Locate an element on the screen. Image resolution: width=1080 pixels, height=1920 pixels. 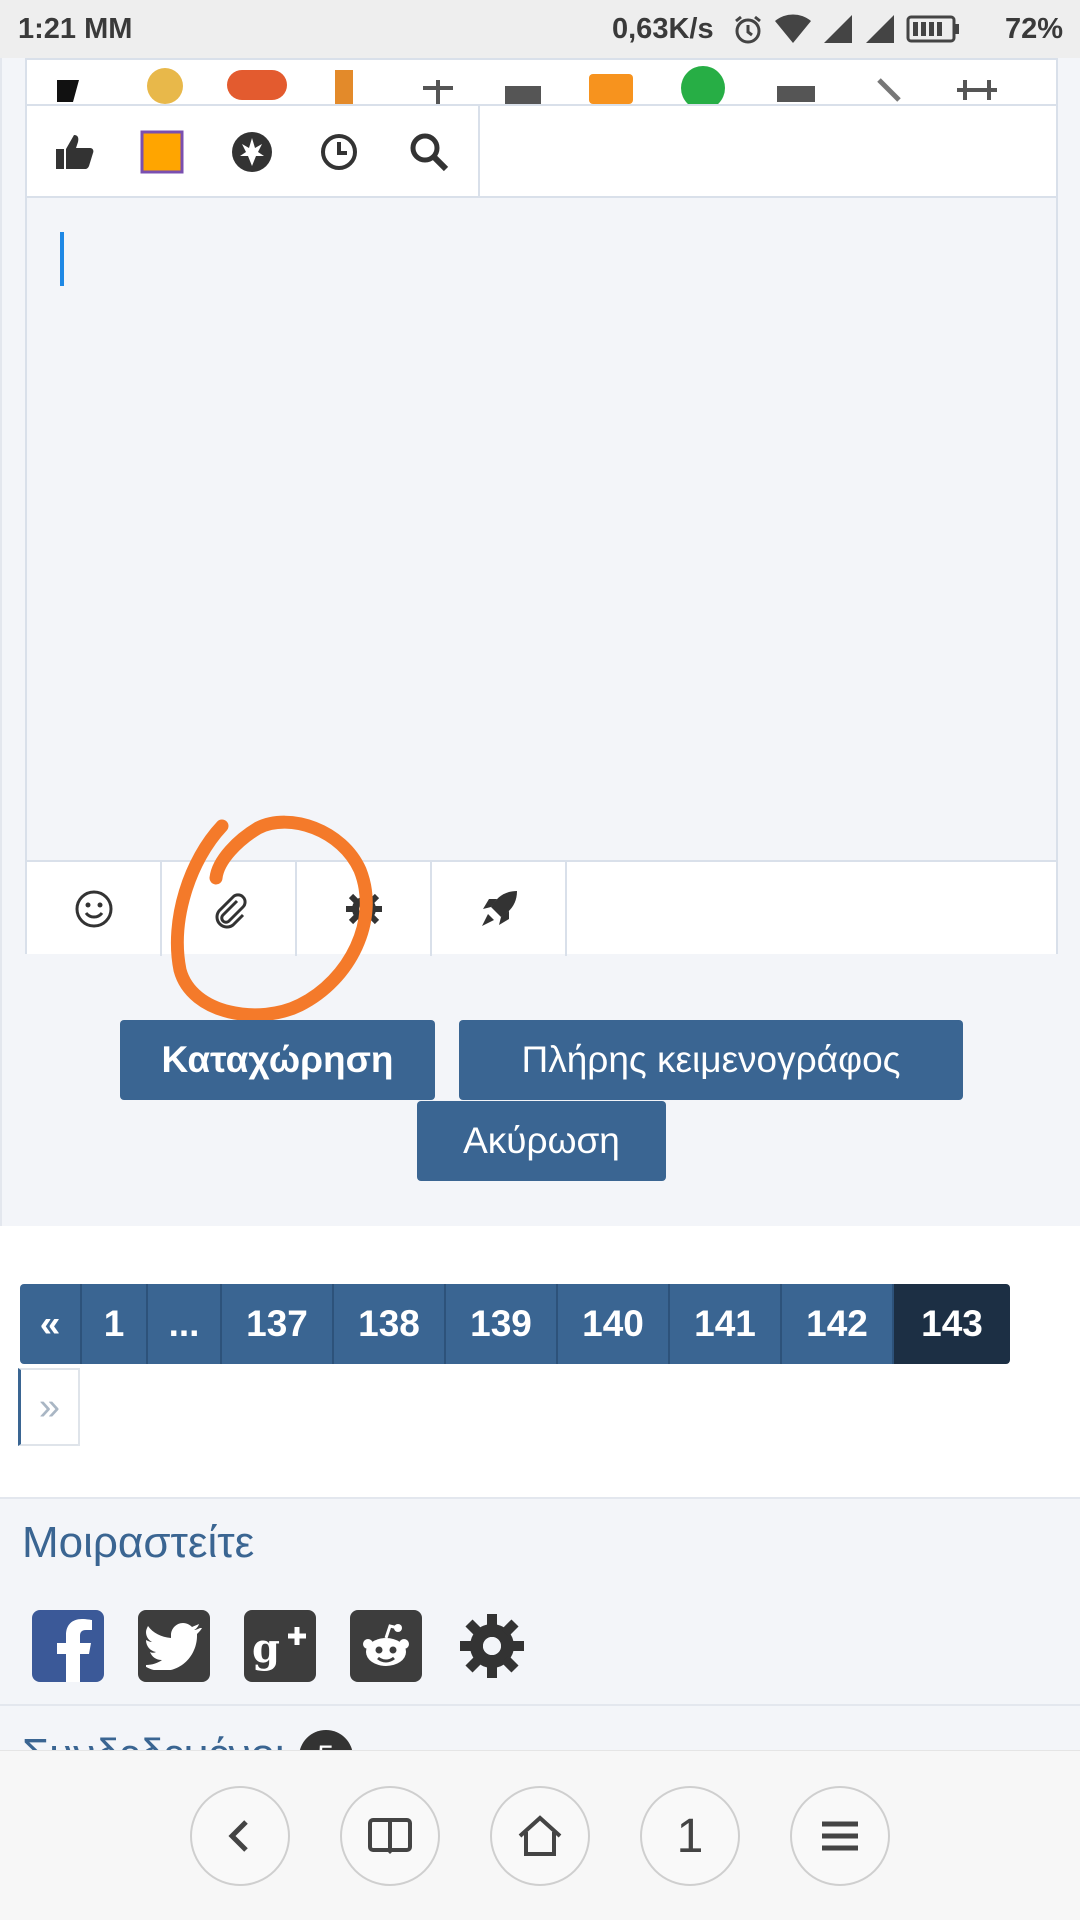
back-icon is located at coordinates (238, 1836).